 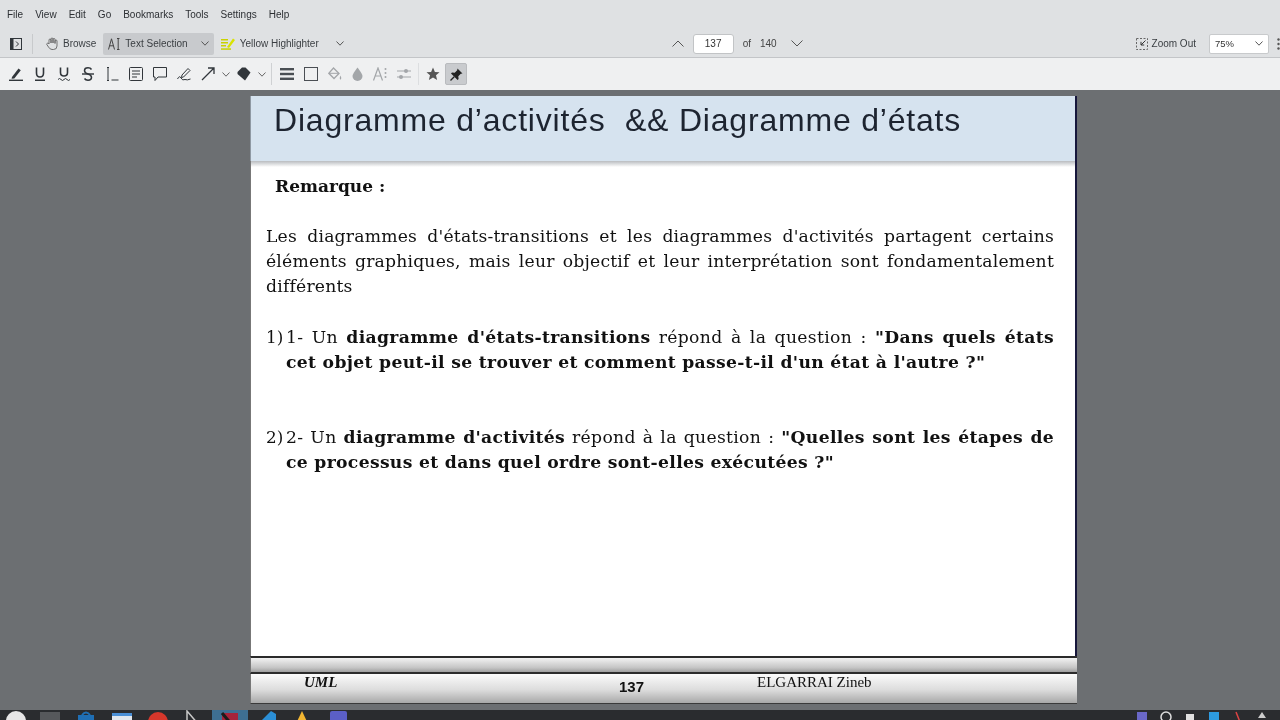 What do you see at coordinates (618, 120) in the screenshot?
I see `slide-title: Diagramme d’activités && Diagramme d’états` at bounding box center [618, 120].